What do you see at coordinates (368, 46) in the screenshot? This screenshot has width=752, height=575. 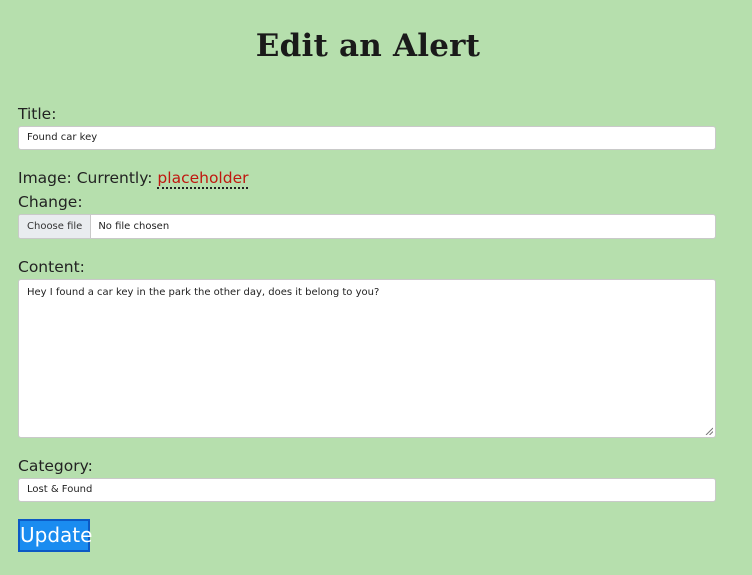 I see `page-title: Edit an Alert` at bounding box center [368, 46].